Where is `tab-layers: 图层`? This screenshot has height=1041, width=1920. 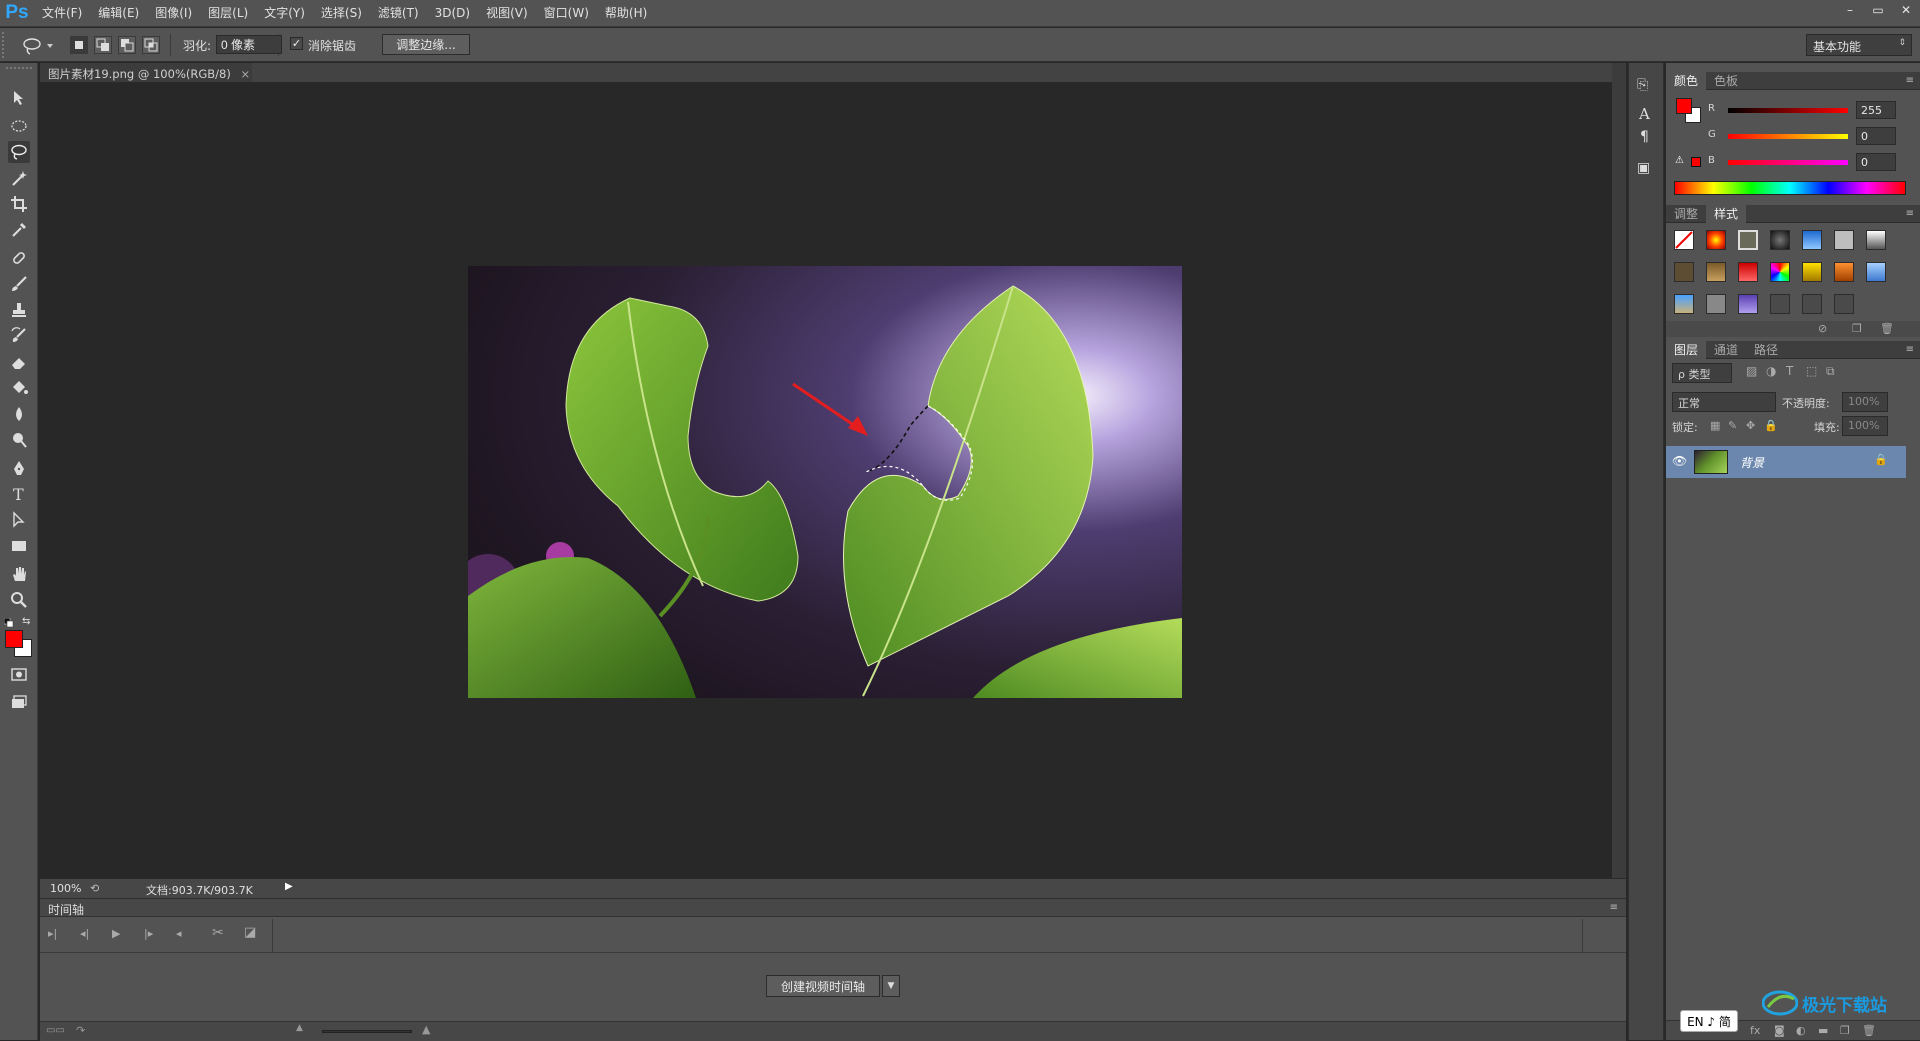 tab-layers: 图层 is located at coordinates (1686, 349).